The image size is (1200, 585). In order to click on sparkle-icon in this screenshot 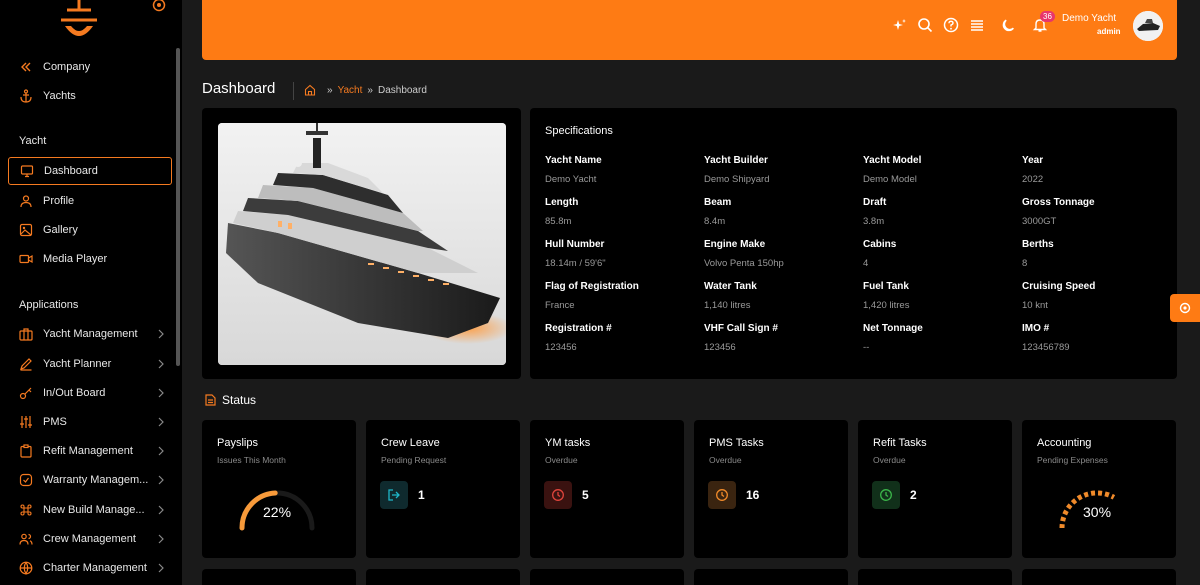, I will do `click(900, 25)`.